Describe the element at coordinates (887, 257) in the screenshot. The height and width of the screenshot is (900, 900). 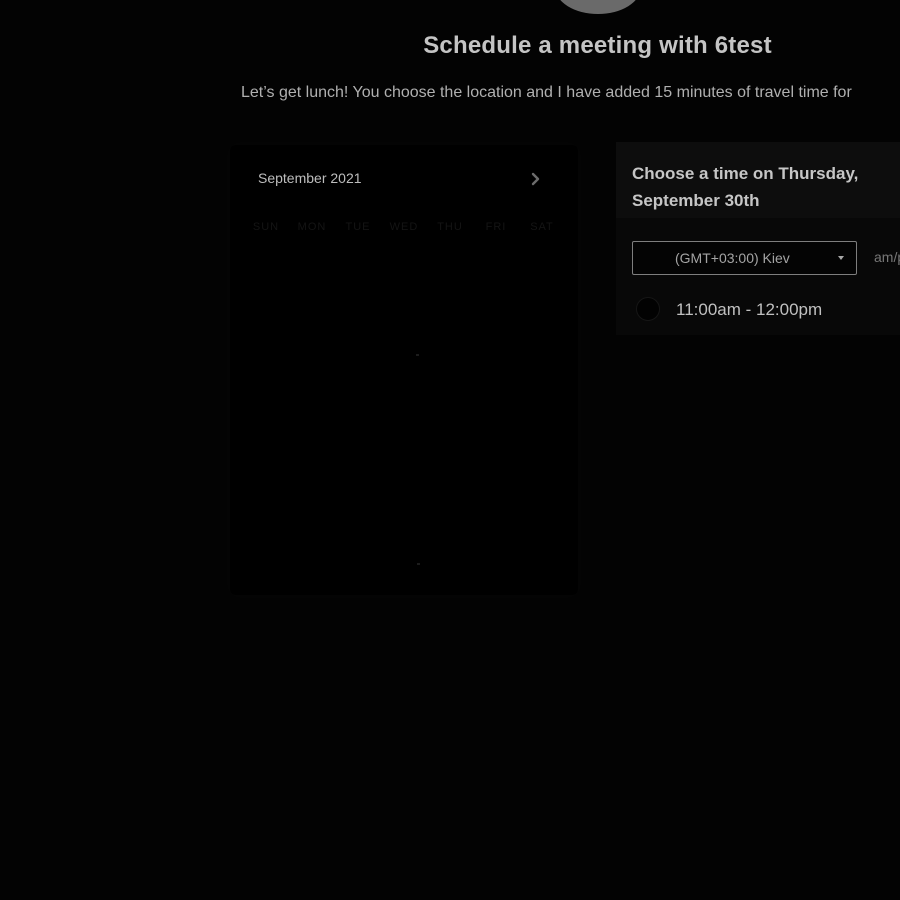
I see `time-format-toggle: am/pm` at that location.